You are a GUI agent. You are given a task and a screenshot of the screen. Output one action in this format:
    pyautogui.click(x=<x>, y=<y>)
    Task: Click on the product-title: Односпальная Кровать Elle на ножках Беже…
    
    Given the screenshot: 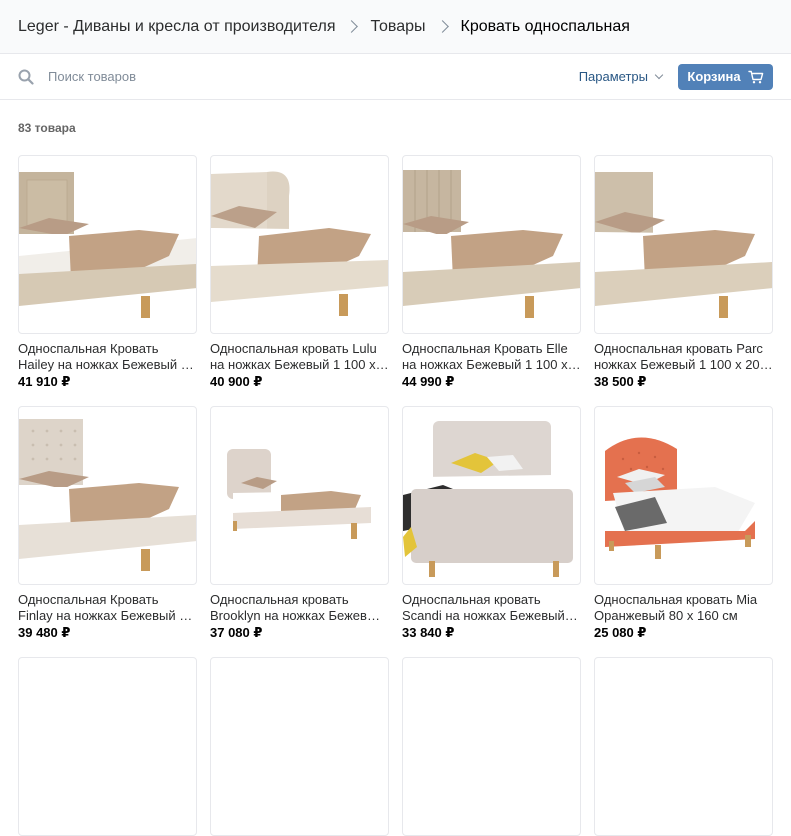 What is the action you would take?
    pyautogui.click(x=491, y=357)
    